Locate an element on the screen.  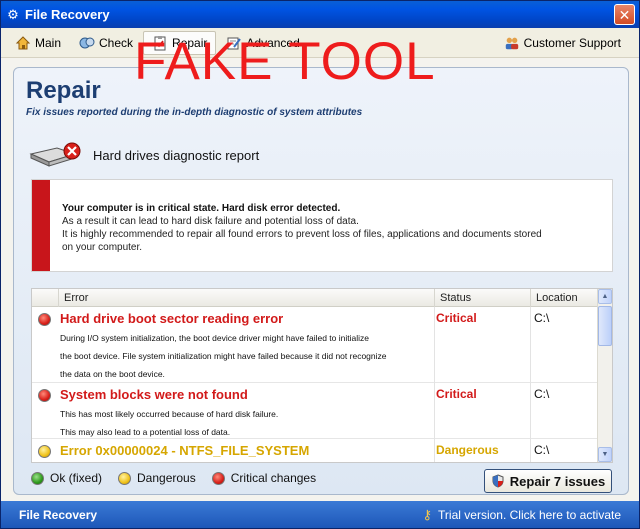
error-status: Dangerous is located at coordinates (467, 450).